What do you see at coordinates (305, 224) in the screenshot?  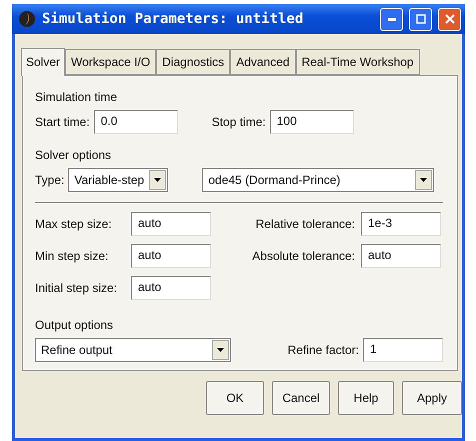 I see `field-label: Relative tolerance:` at bounding box center [305, 224].